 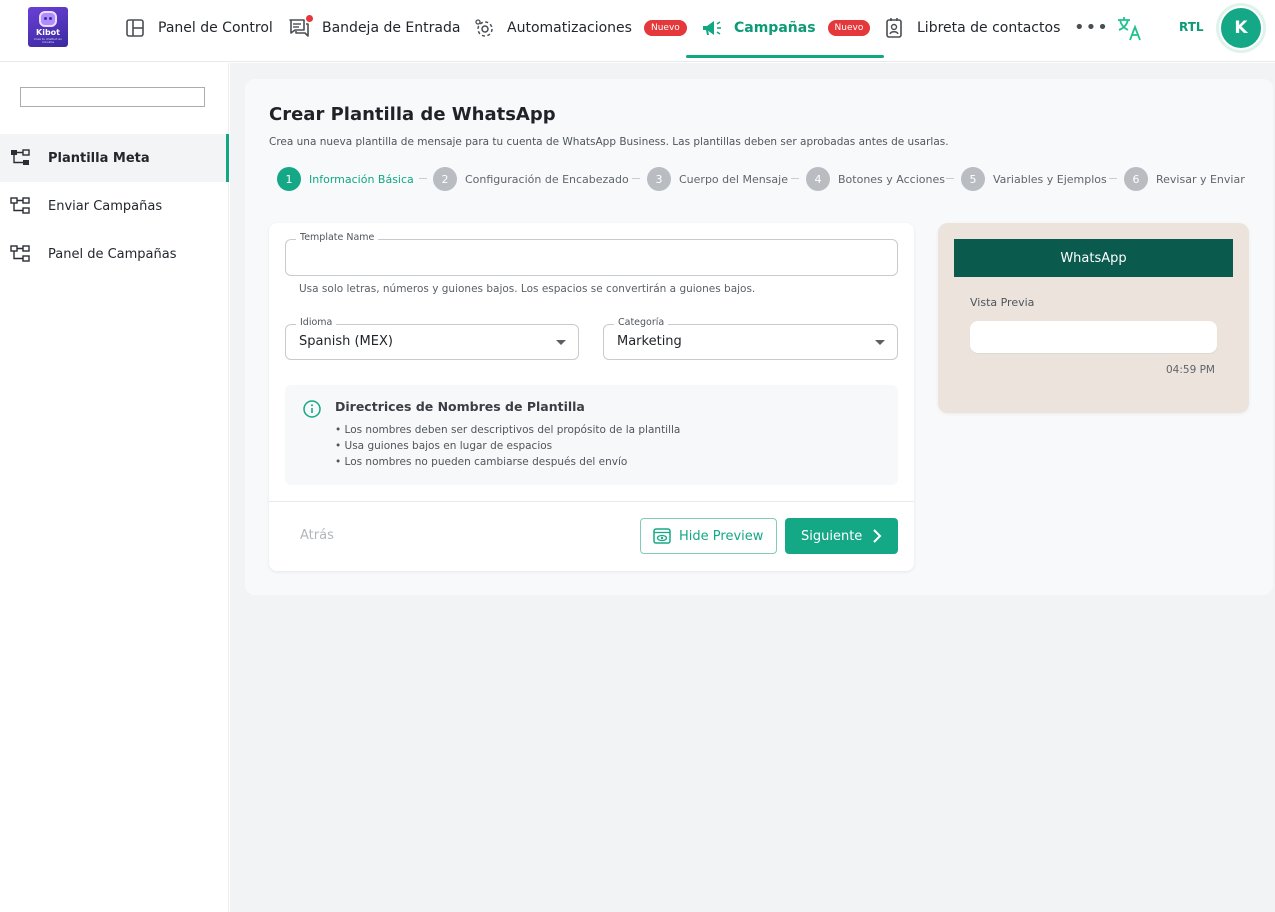 What do you see at coordinates (112, 97) in the screenshot?
I see `broken-image` at bounding box center [112, 97].